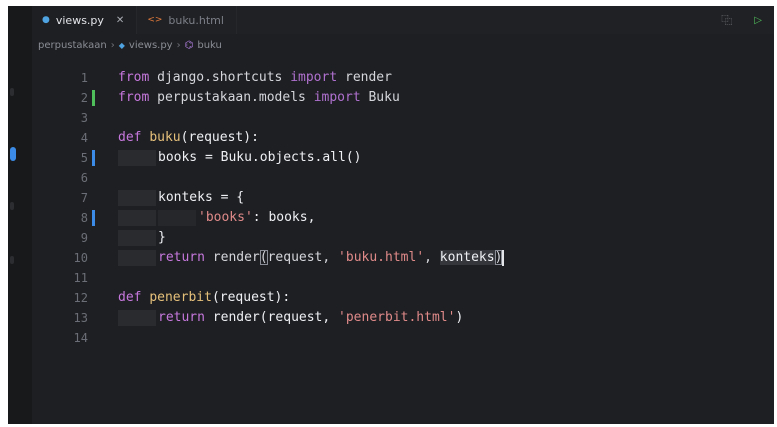  Describe the element at coordinates (403, 178) in the screenshot. I see `code-line: 6` at that location.